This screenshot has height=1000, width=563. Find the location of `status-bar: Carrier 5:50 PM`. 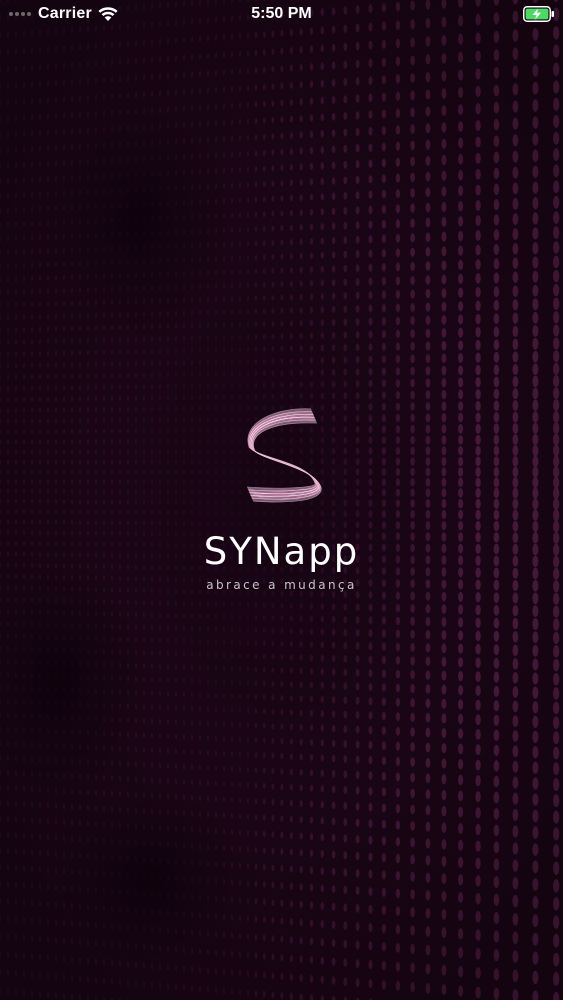

status-bar: Carrier 5:50 PM is located at coordinates (281, 14).